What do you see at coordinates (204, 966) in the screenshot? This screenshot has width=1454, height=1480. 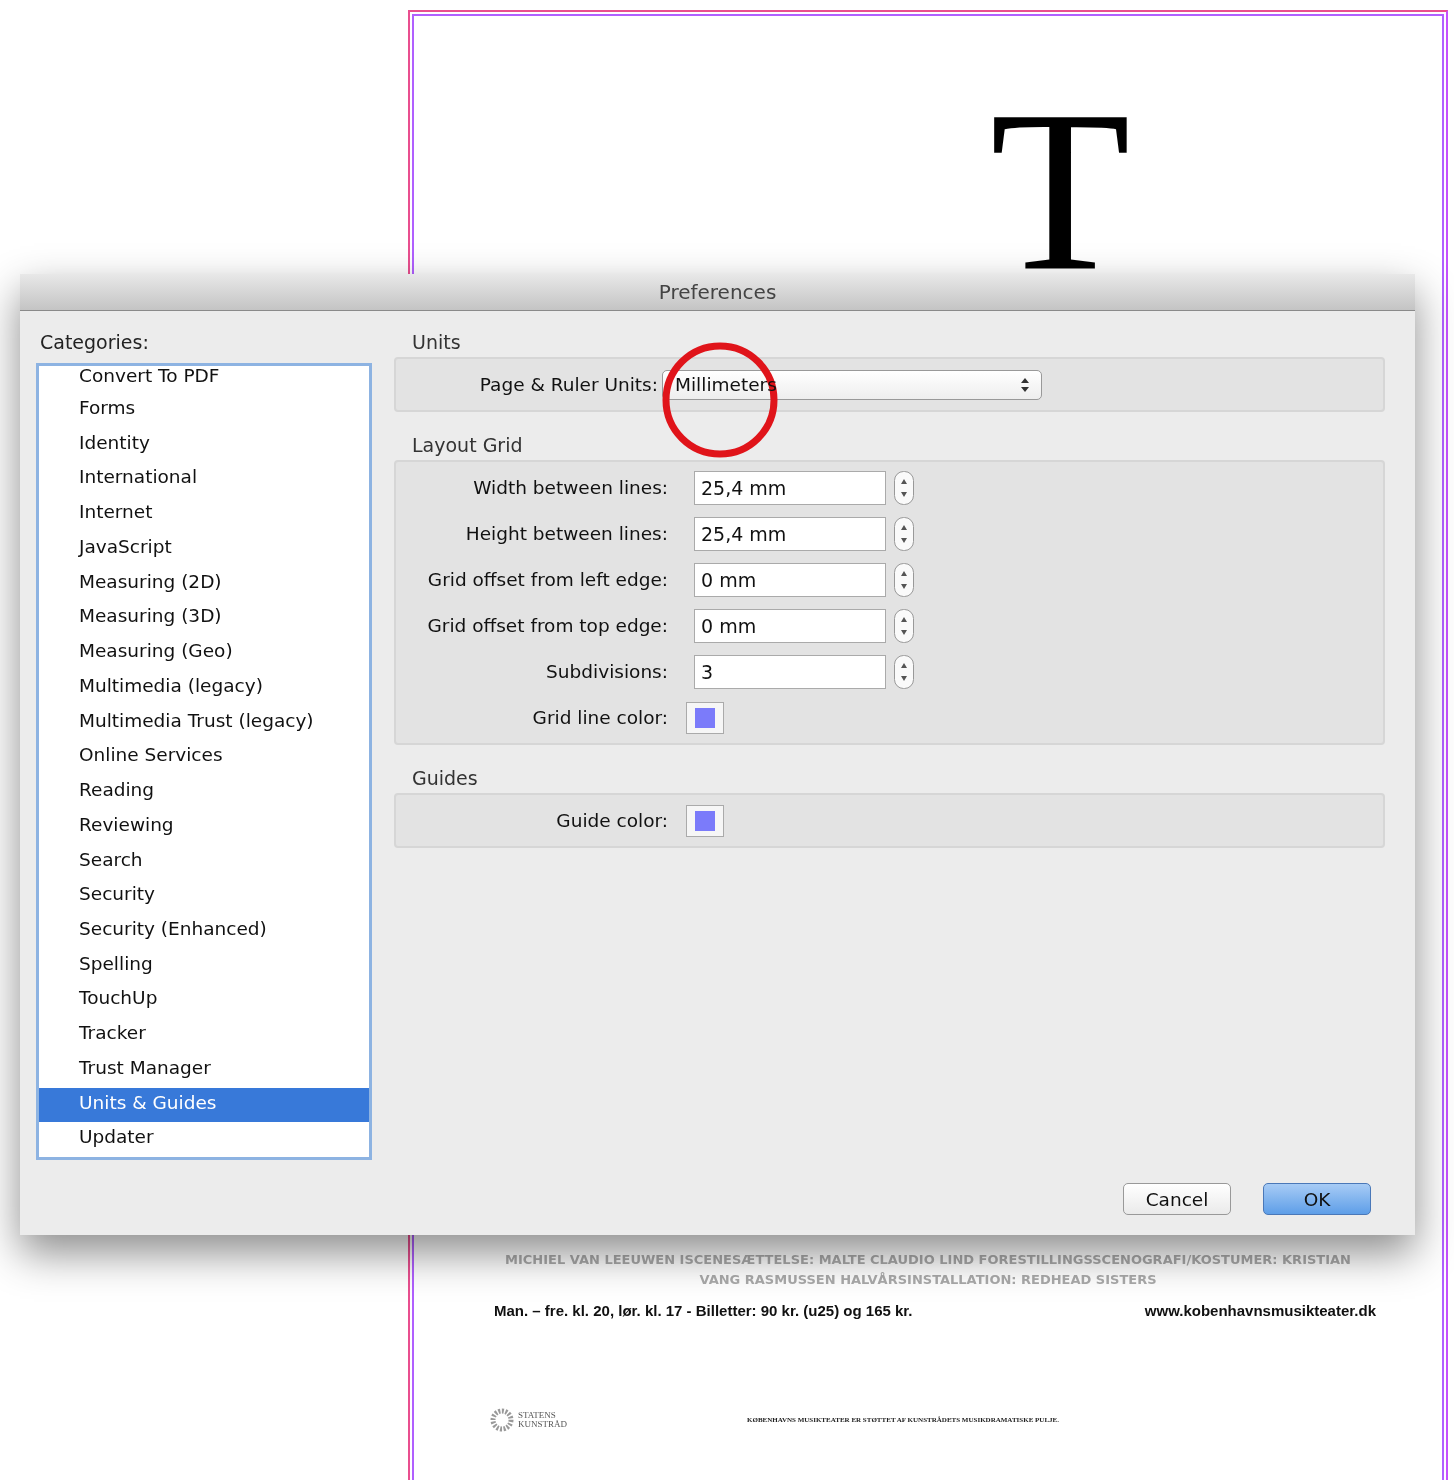 I see `category-item: Spelling` at bounding box center [204, 966].